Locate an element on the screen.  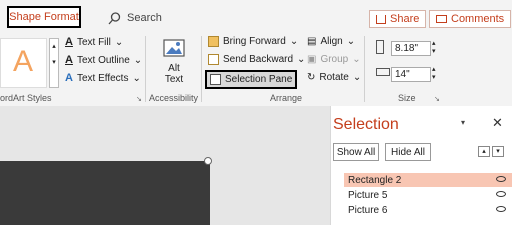
bring-forward-button: Bring Forward ⌄ is located at coordinates (253, 41).